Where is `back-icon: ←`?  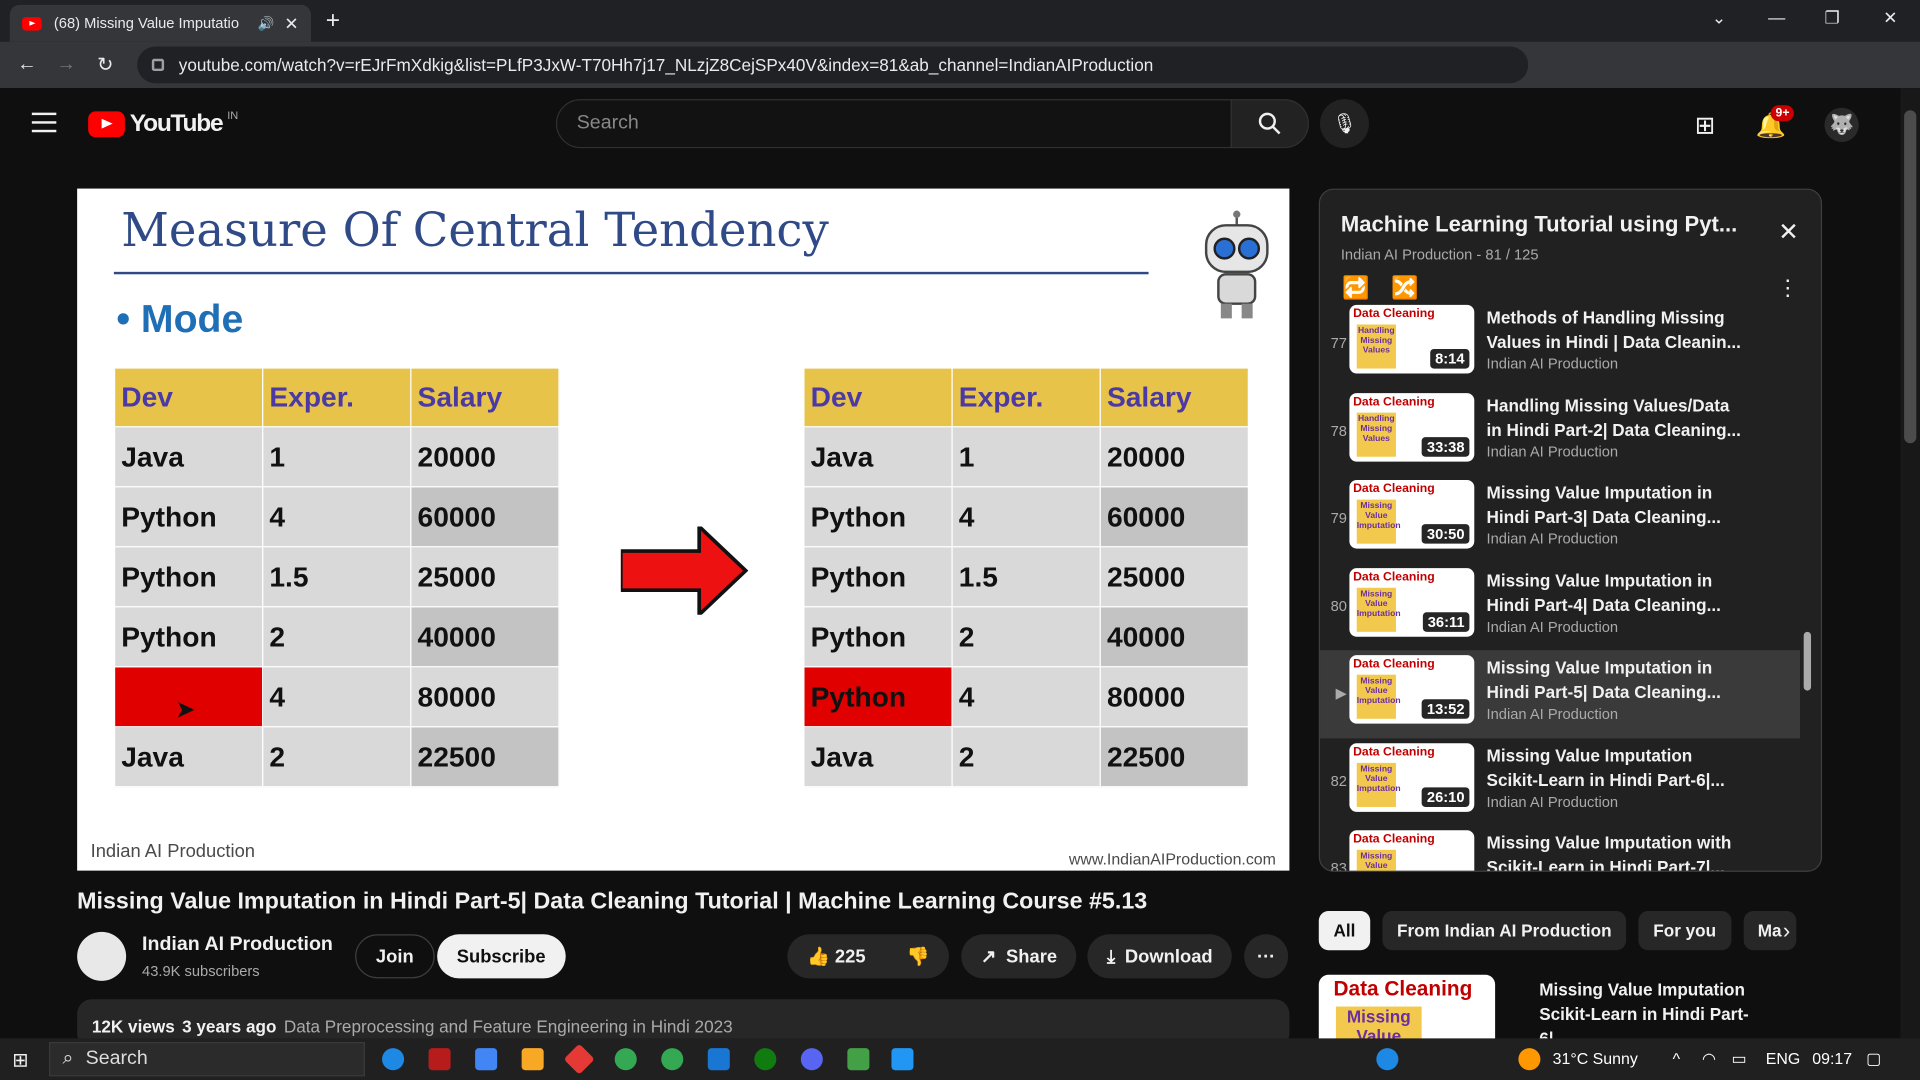 back-icon: ← is located at coordinates (26, 65).